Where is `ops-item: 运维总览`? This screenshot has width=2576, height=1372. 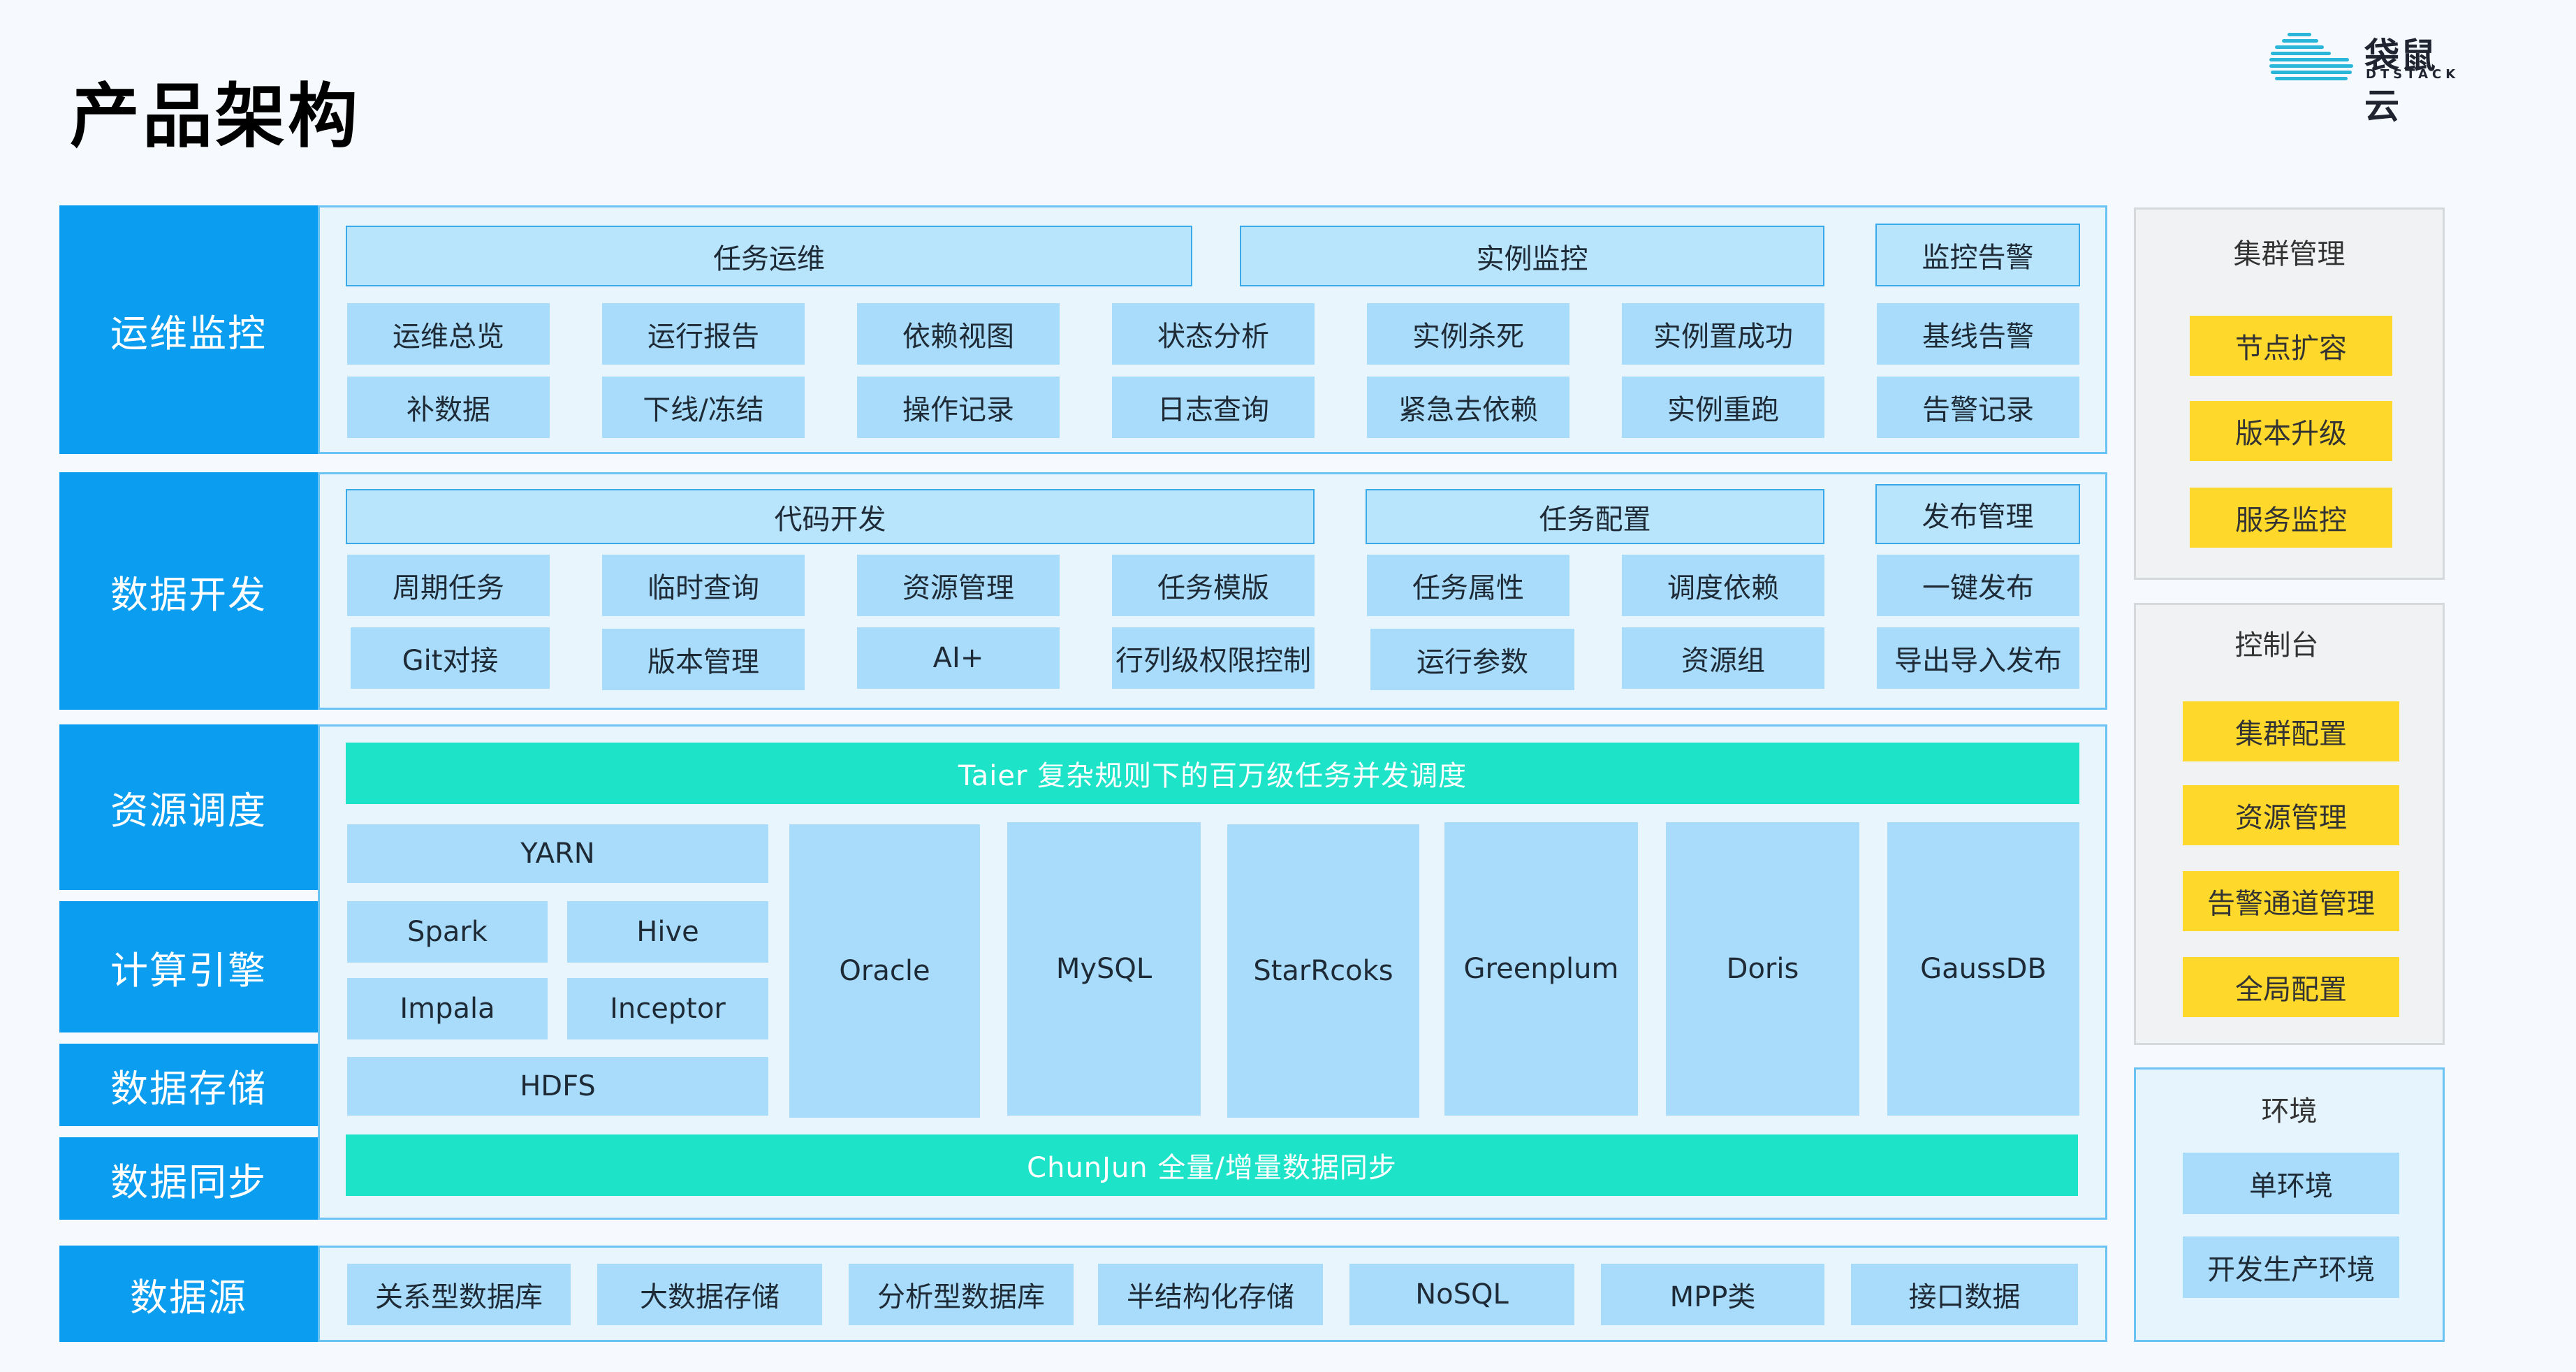 ops-item: 运维总览 is located at coordinates (449, 334).